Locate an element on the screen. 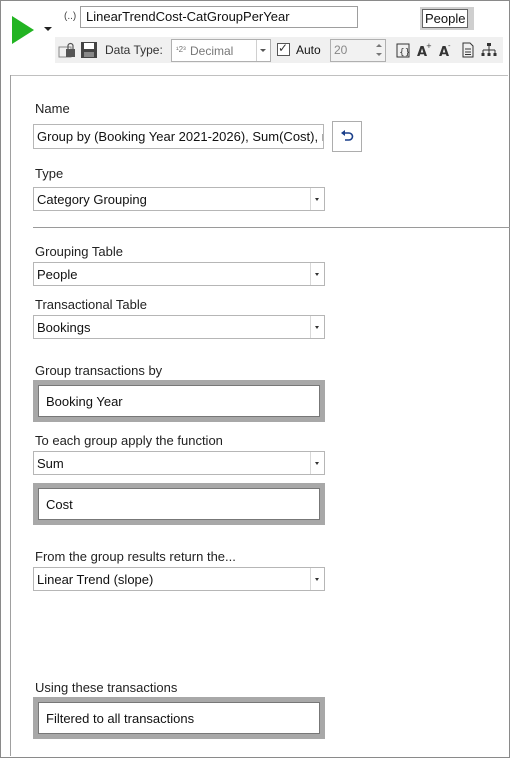  using-transactions-inner: Filtered to all transactions is located at coordinates (179, 718).